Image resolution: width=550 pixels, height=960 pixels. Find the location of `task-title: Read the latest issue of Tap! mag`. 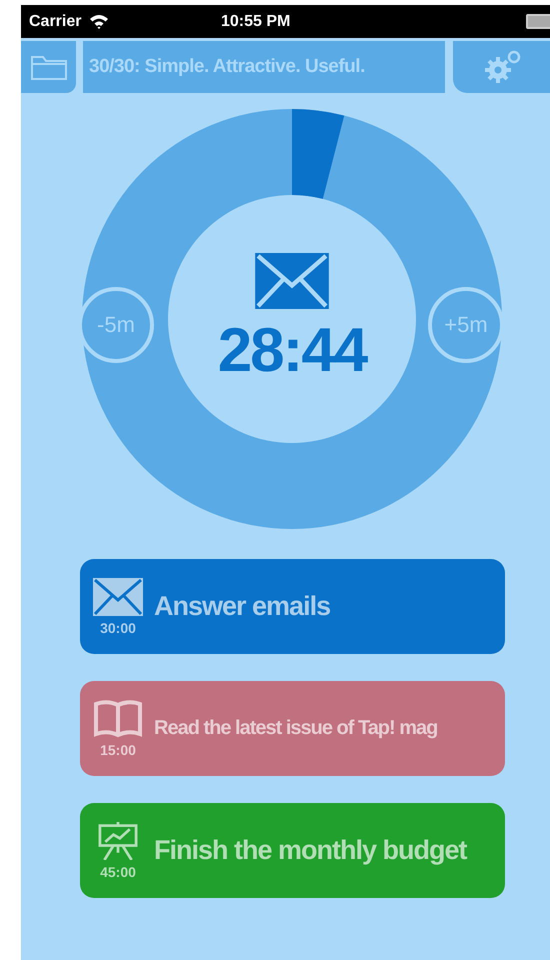

task-title: Read the latest issue of Tap! mag is located at coordinates (296, 728).